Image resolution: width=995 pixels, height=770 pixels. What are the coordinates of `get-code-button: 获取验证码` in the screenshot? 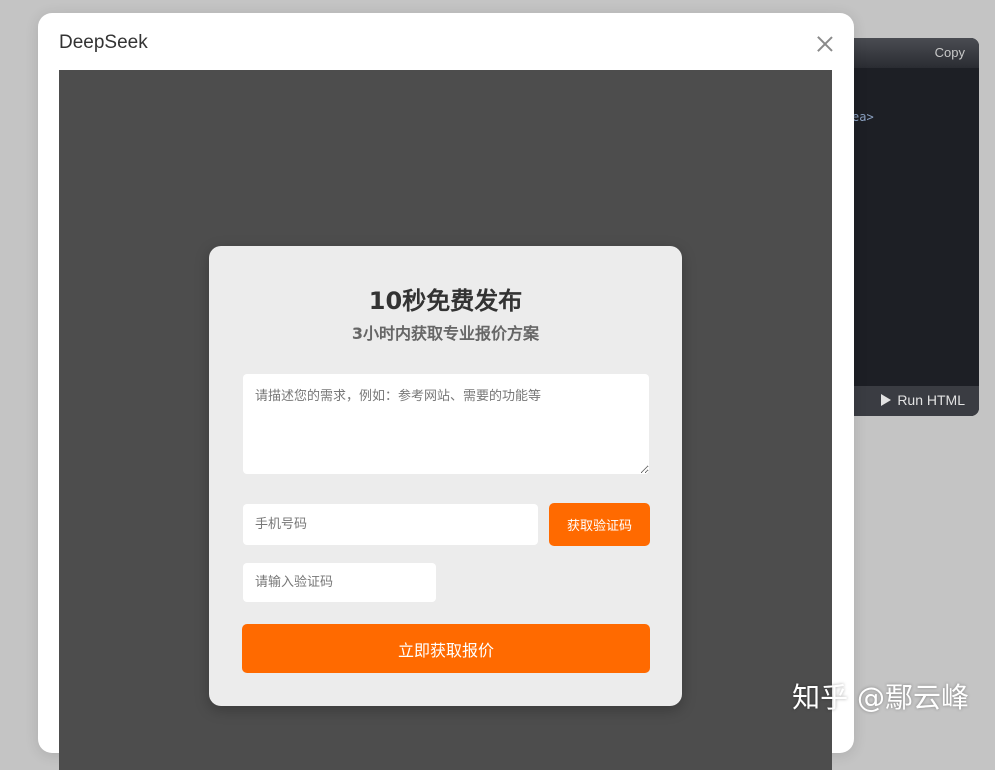 It's located at (599, 524).